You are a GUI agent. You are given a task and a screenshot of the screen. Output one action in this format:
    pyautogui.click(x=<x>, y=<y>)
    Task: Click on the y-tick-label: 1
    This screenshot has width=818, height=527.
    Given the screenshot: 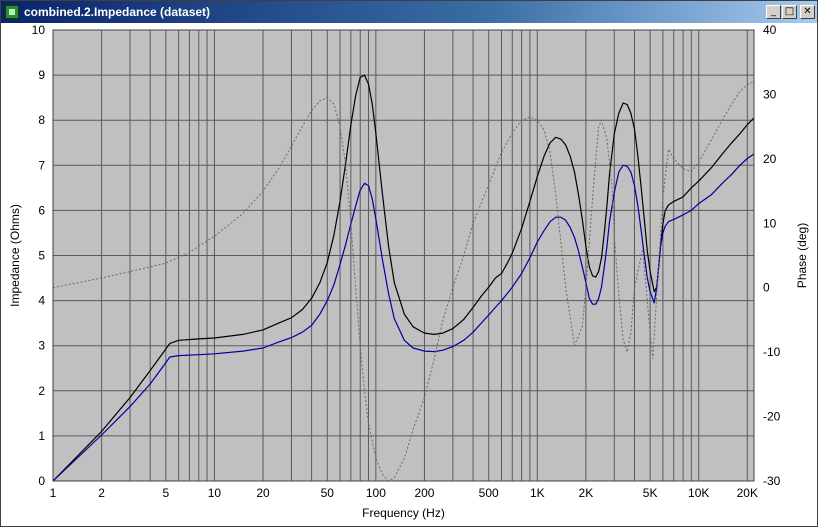 What is the action you would take?
    pyautogui.click(x=41, y=436)
    